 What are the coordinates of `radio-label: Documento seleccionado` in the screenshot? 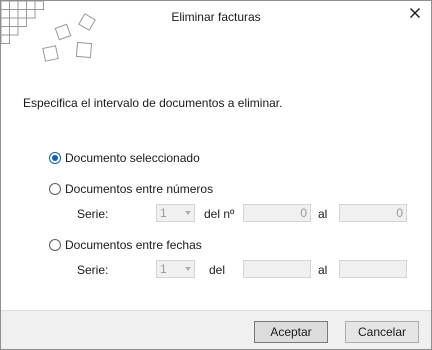 It's located at (132, 158).